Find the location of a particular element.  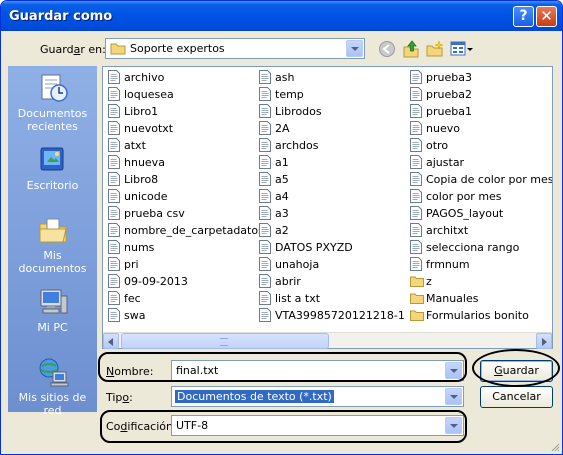

item-name: atxt is located at coordinates (135, 145).